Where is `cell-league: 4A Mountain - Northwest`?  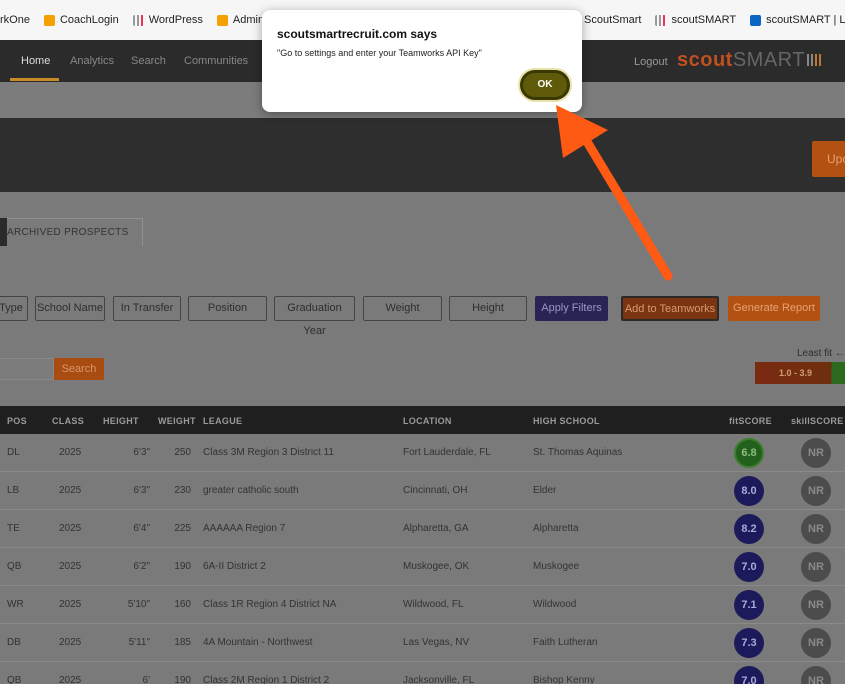
cell-league: 4A Mountain - Northwest is located at coordinates (258, 642).